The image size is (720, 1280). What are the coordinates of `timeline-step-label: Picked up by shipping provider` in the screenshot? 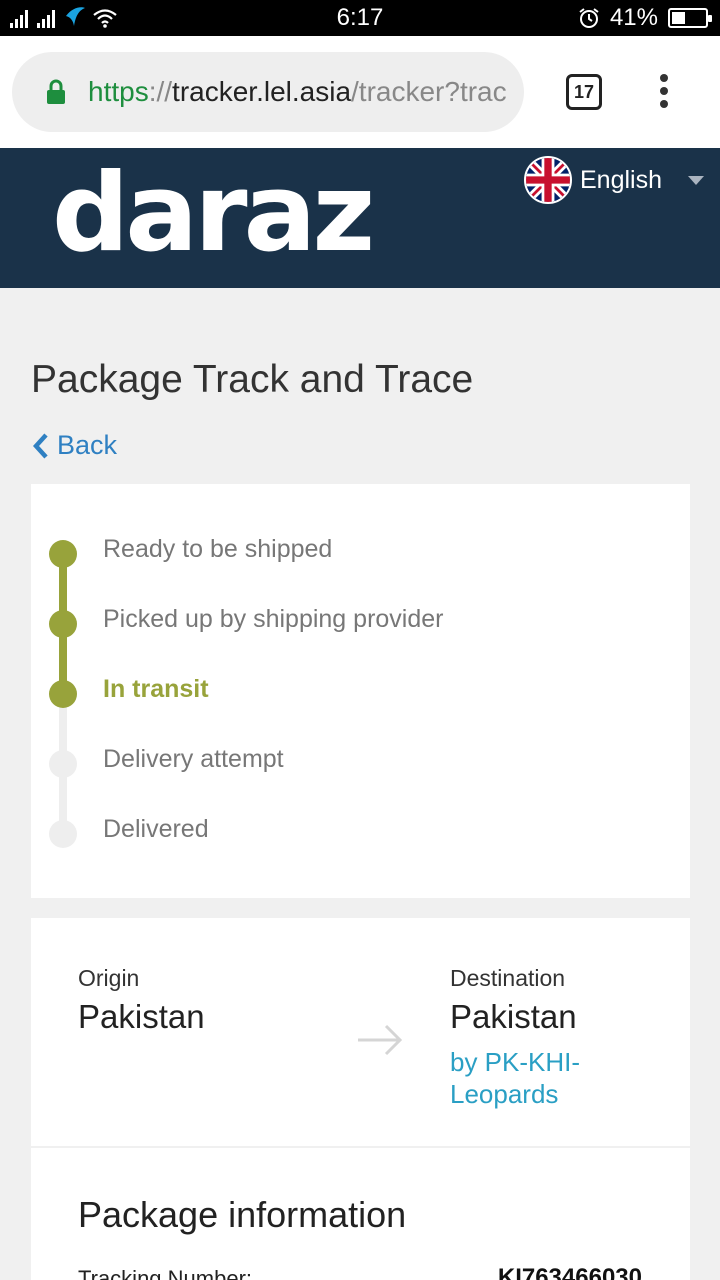 It's located at (273, 619).